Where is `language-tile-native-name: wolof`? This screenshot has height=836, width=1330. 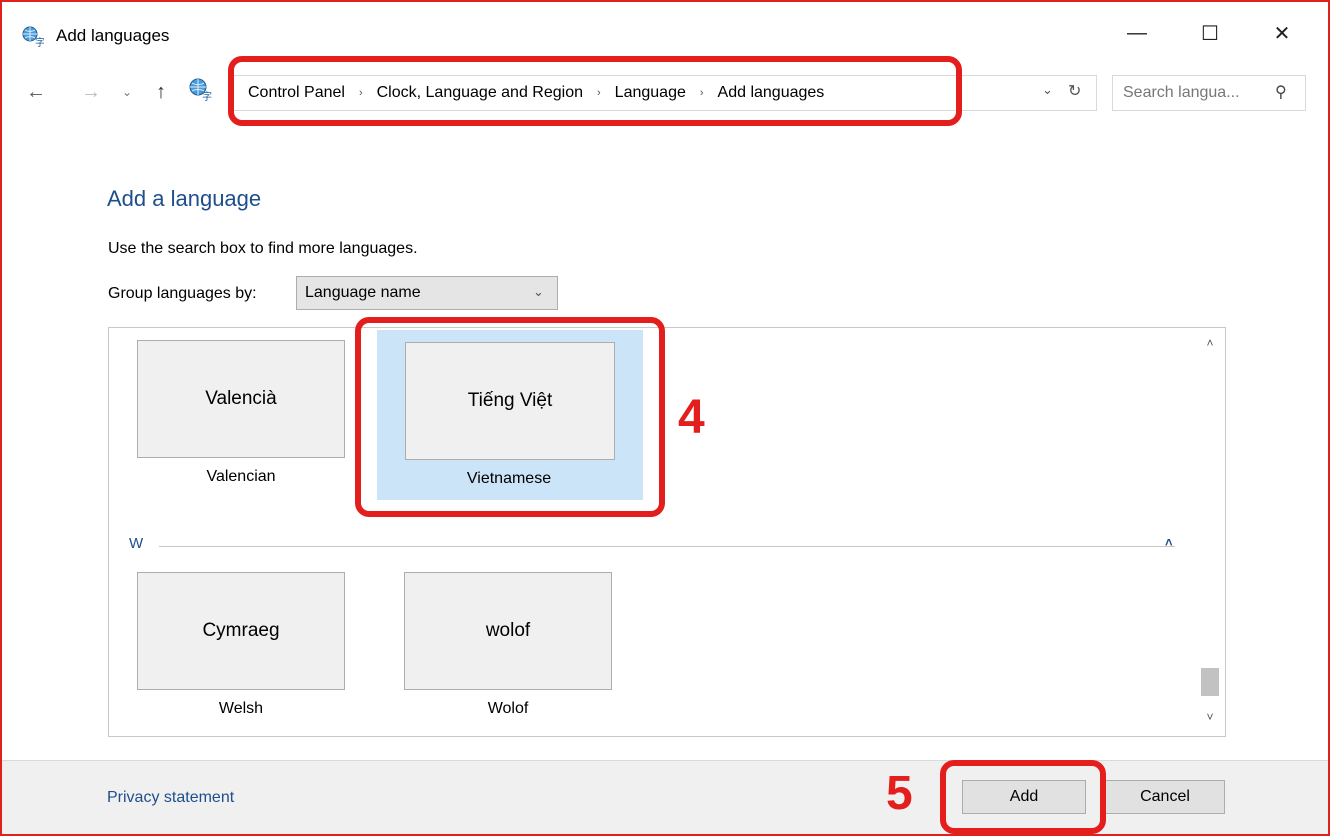 language-tile-native-name: wolof is located at coordinates (508, 631).